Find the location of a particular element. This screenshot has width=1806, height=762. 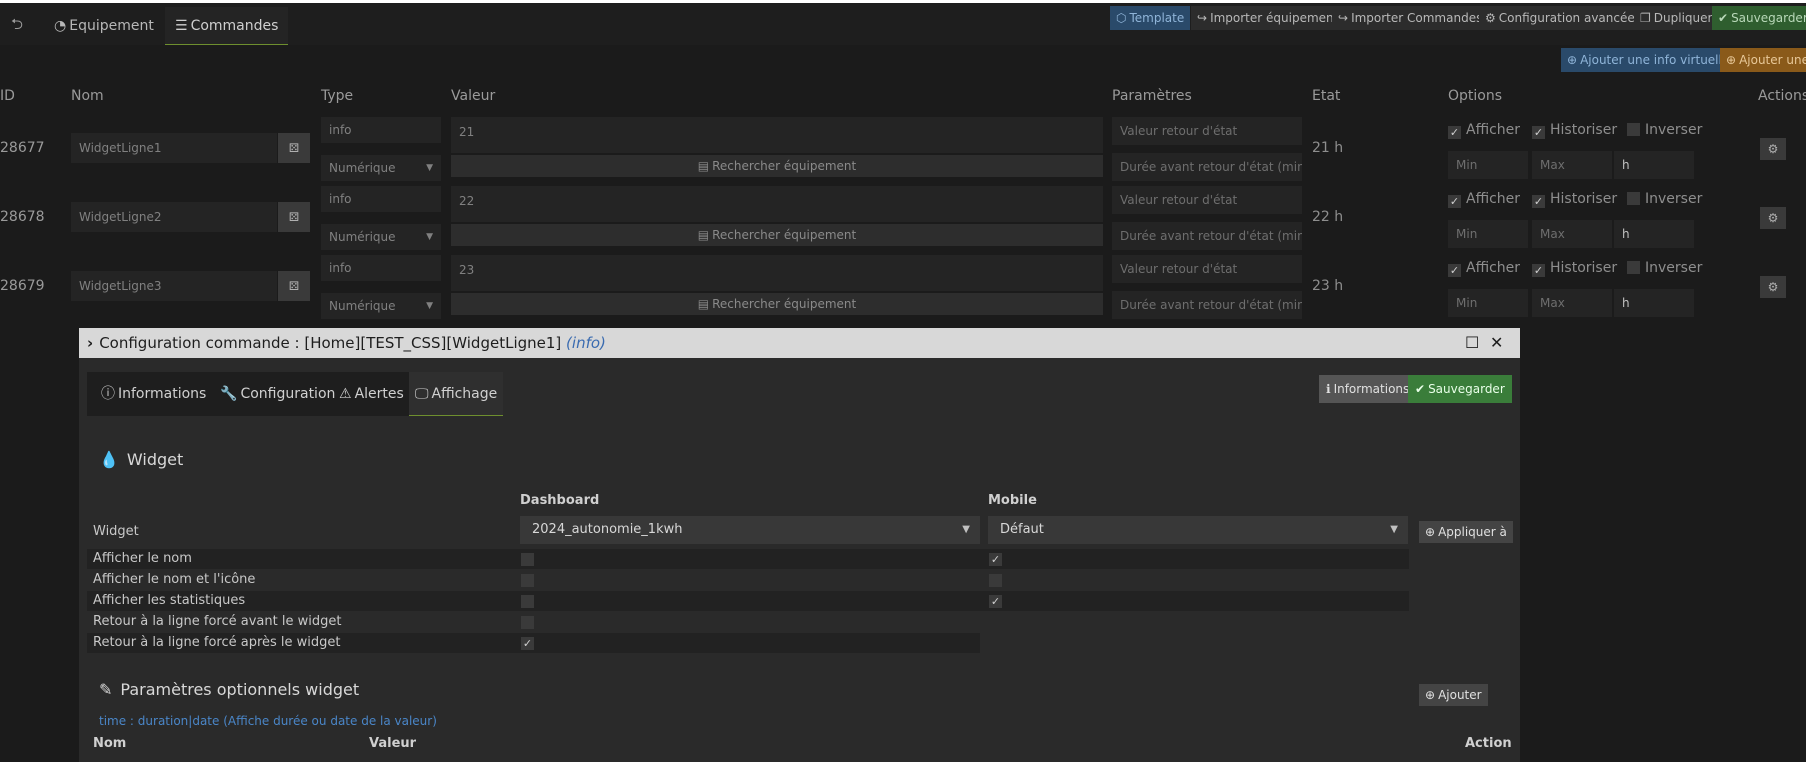

cogs-icon: ⚙ is located at coordinates (1773, 218).